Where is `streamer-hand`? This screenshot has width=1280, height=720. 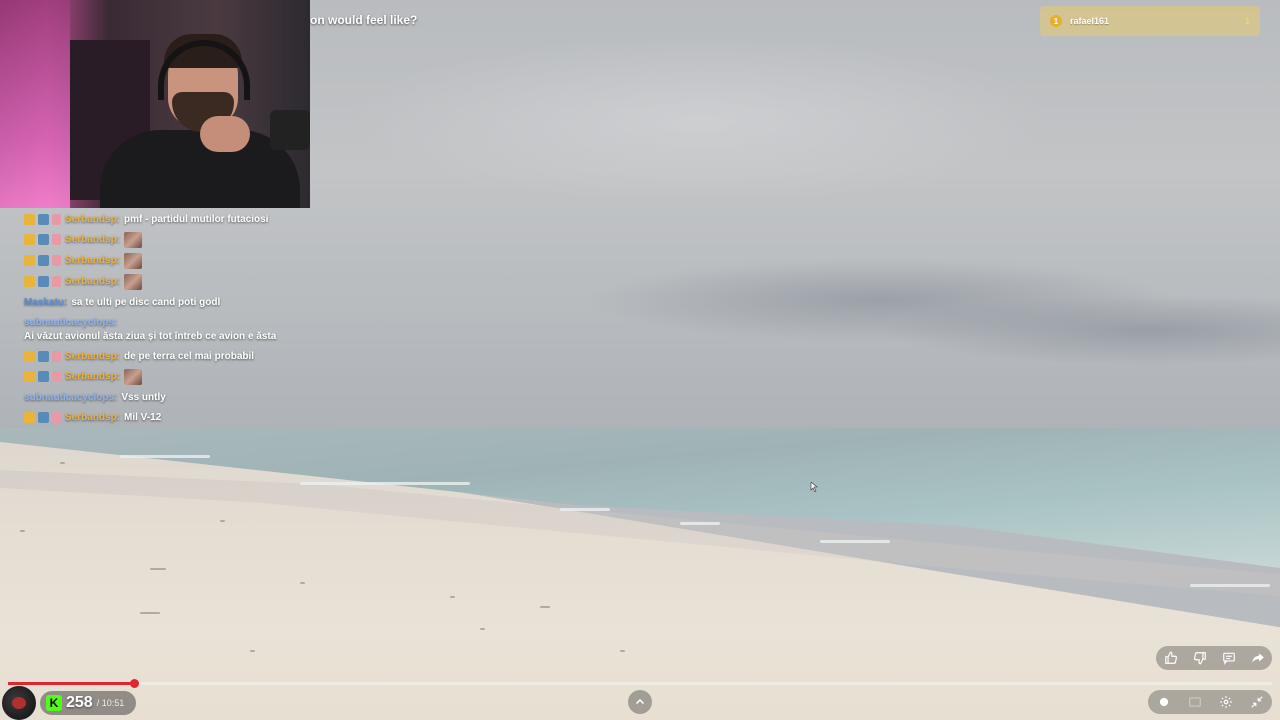
streamer-hand is located at coordinates (225, 134).